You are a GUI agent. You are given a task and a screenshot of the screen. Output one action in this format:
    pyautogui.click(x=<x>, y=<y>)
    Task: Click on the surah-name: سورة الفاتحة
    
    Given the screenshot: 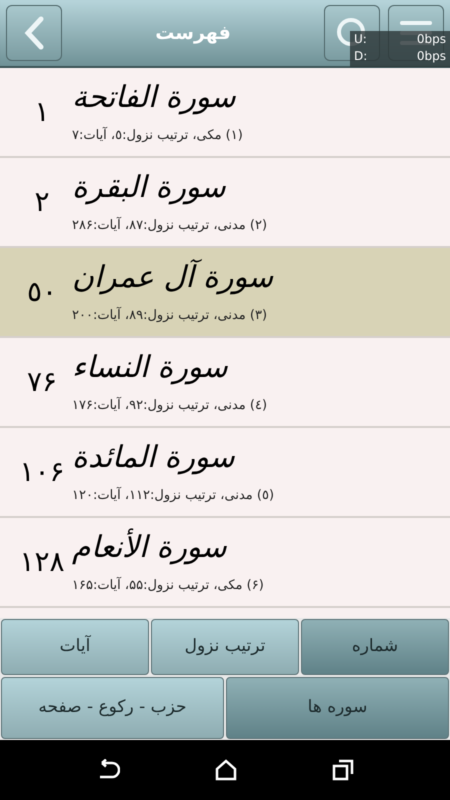 What is the action you would take?
    pyautogui.click(x=154, y=98)
    